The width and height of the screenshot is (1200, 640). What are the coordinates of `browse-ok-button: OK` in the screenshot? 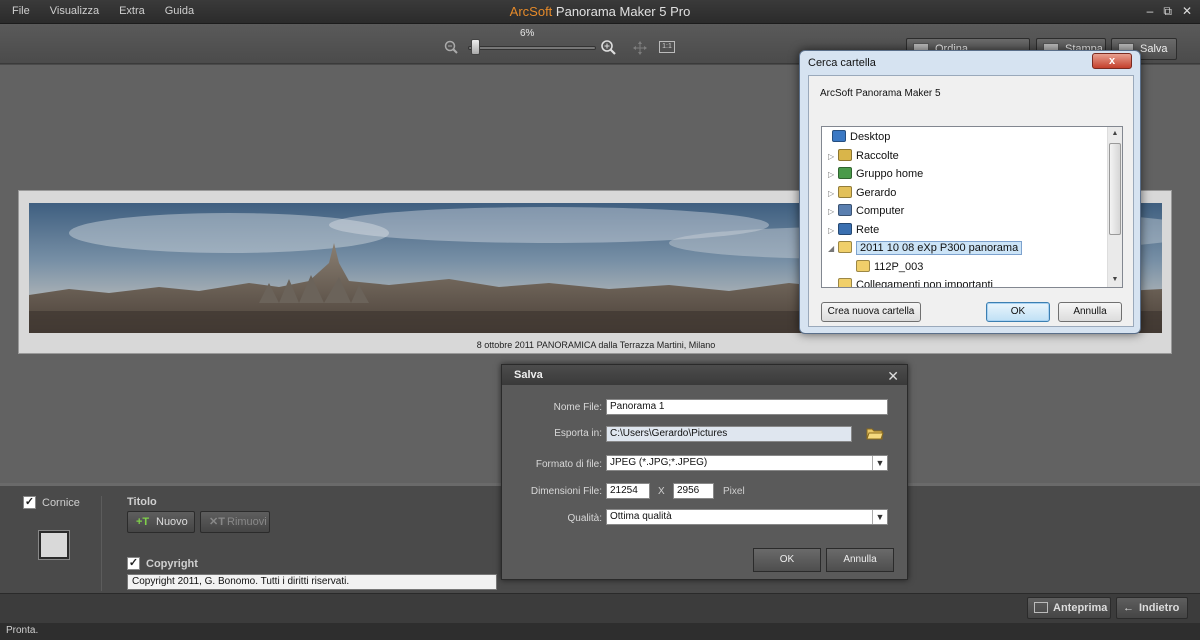 It's located at (1018, 312).